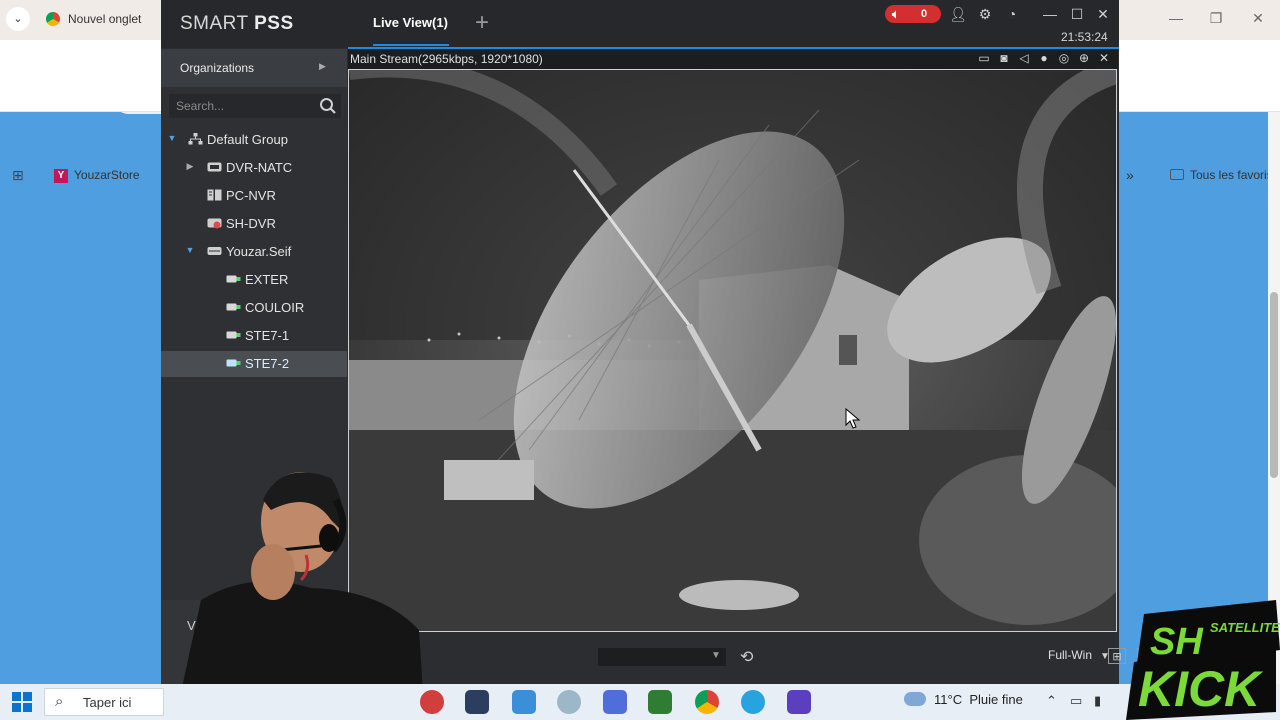  What do you see at coordinates (948, 699) in the screenshot?
I see `weather-temp: 11°C` at bounding box center [948, 699].